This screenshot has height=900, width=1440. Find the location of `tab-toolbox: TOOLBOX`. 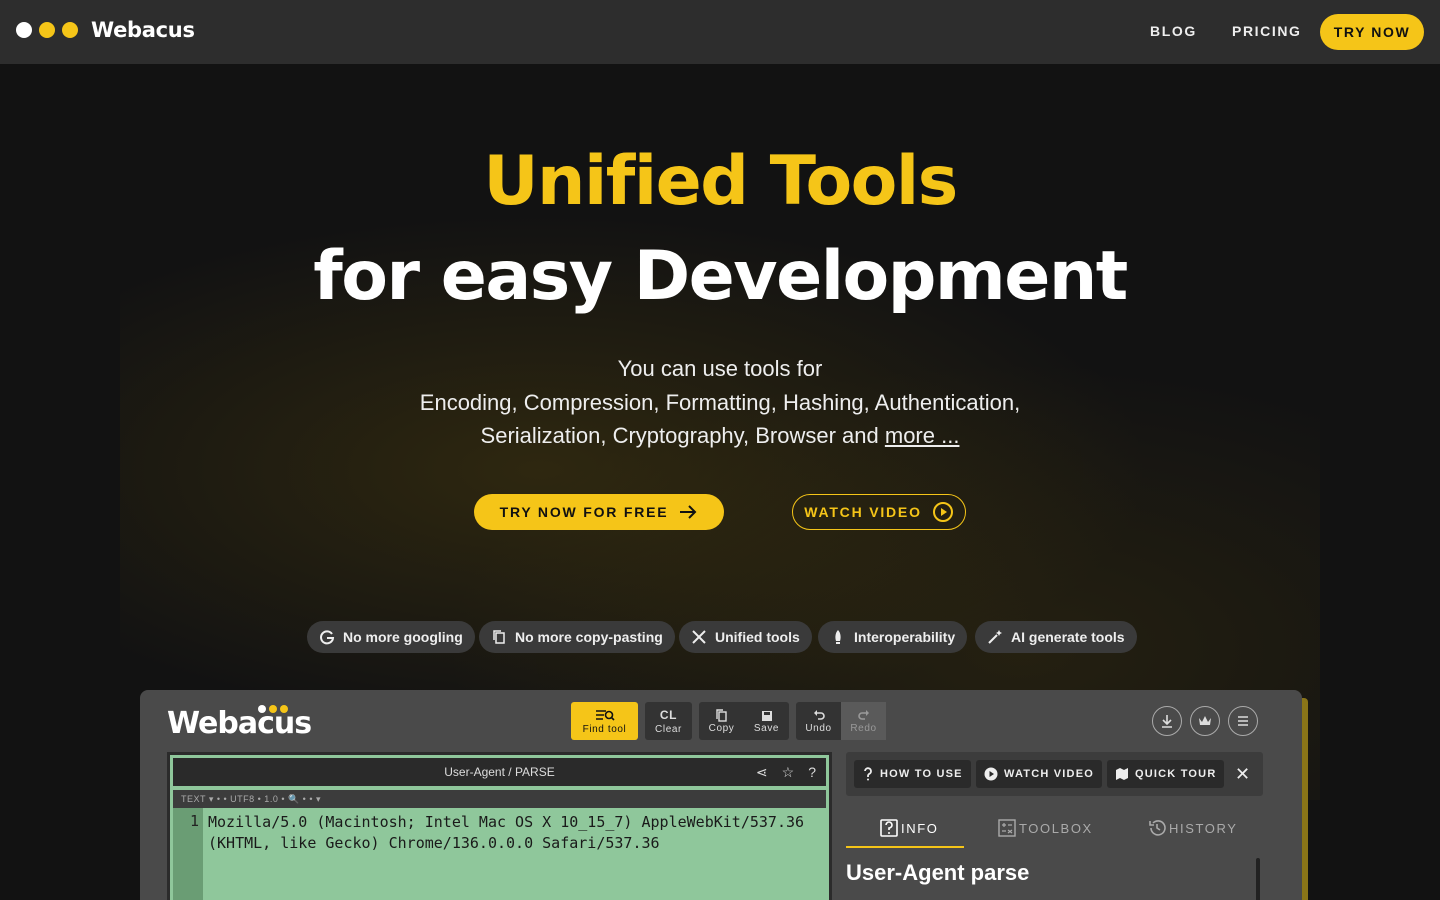

tab-toolbox: TOOLBOX is located at coordinates (1045, 828).